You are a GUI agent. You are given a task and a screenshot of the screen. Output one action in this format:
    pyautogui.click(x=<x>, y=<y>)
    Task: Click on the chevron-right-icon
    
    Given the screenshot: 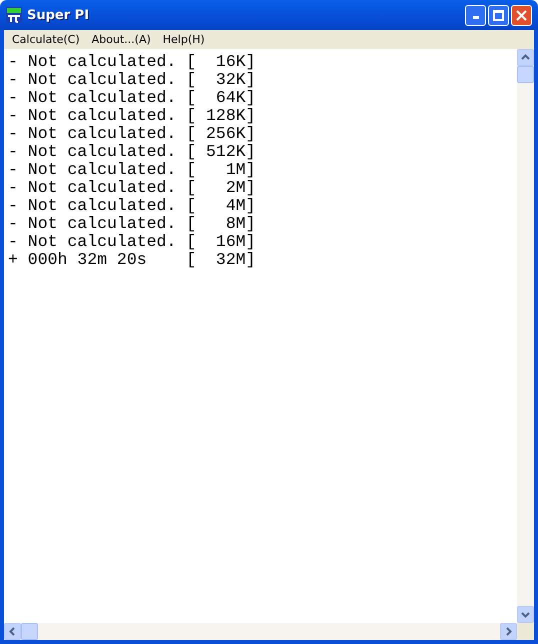 What is the action you would take?
    pyautogui.click(x=508, y=631)
    